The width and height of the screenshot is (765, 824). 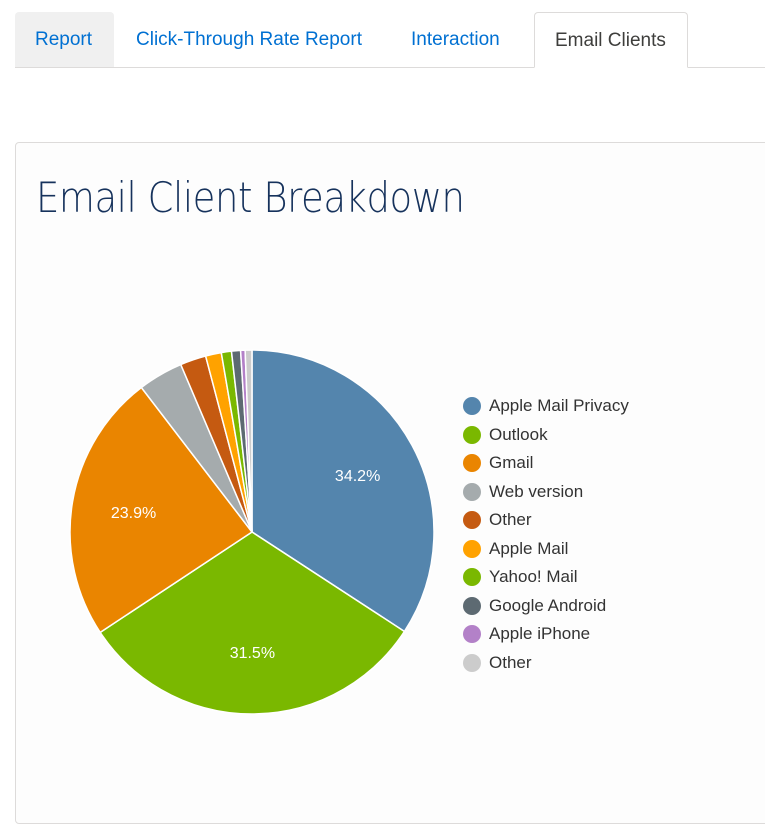 What do you see at coordinates (546, 463) in the screenshot?
I see `legend-item: Gmail` at bounding box center [546, 463].